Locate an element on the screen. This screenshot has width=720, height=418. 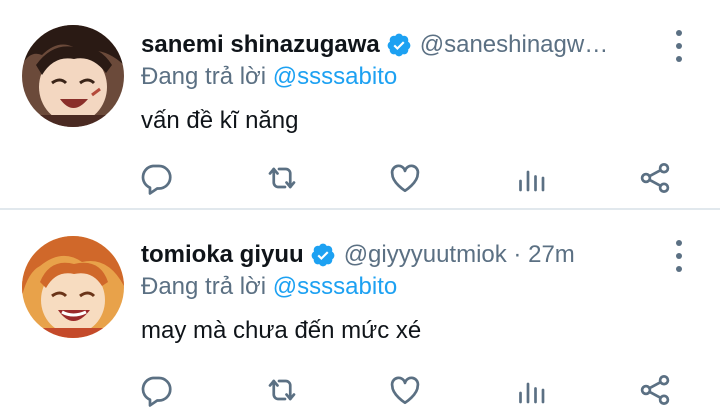
tweet-text: vấn đề kĩ năng is located at coordinates (220, 120).